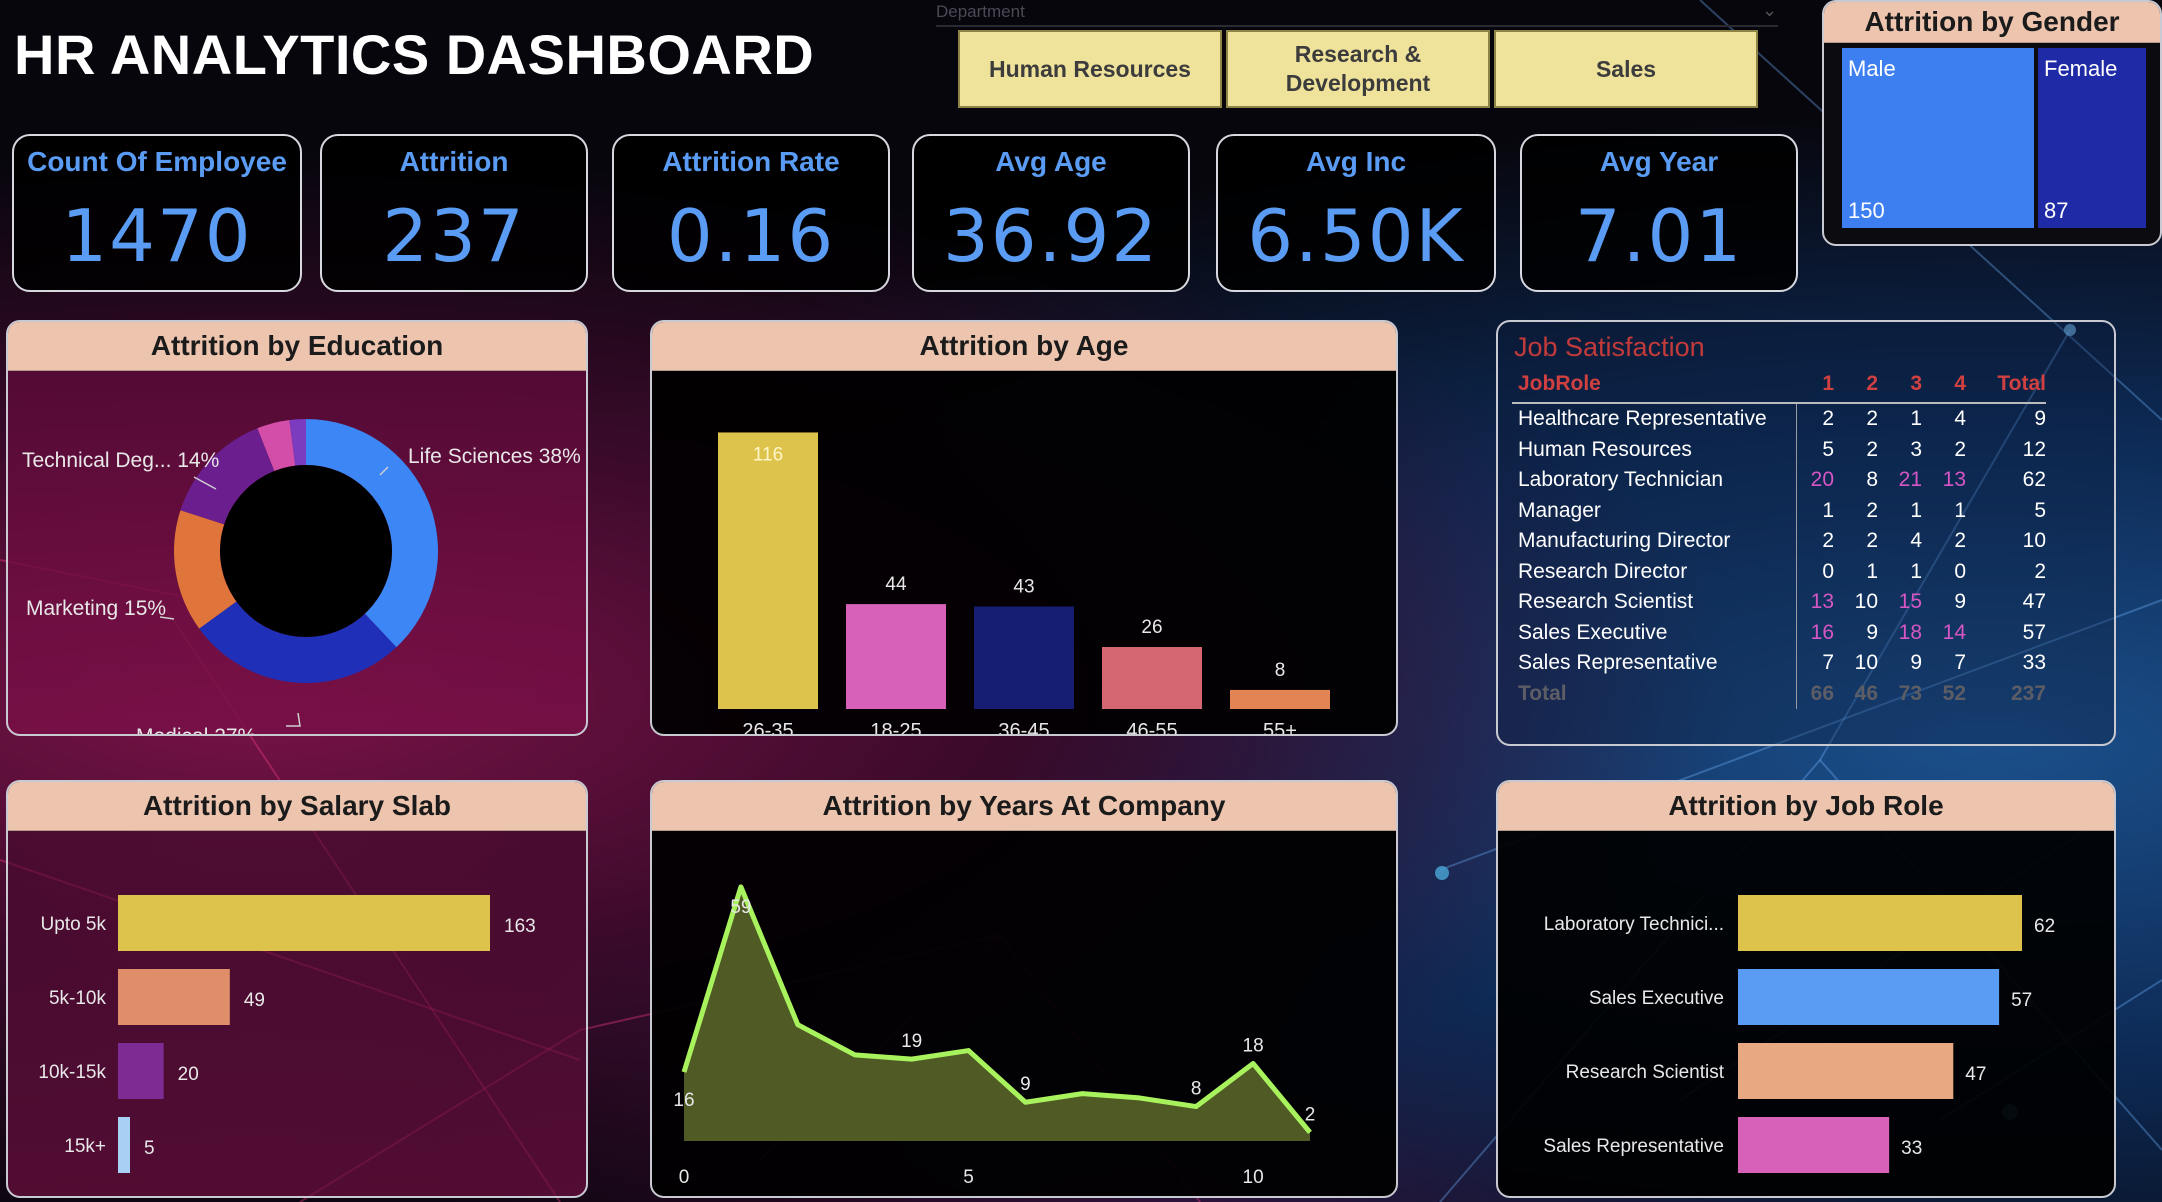 This screenshot has width=2162, height=1202. I want to click on slicer-button-human-resources: Human Resources, so click(1090, 69).